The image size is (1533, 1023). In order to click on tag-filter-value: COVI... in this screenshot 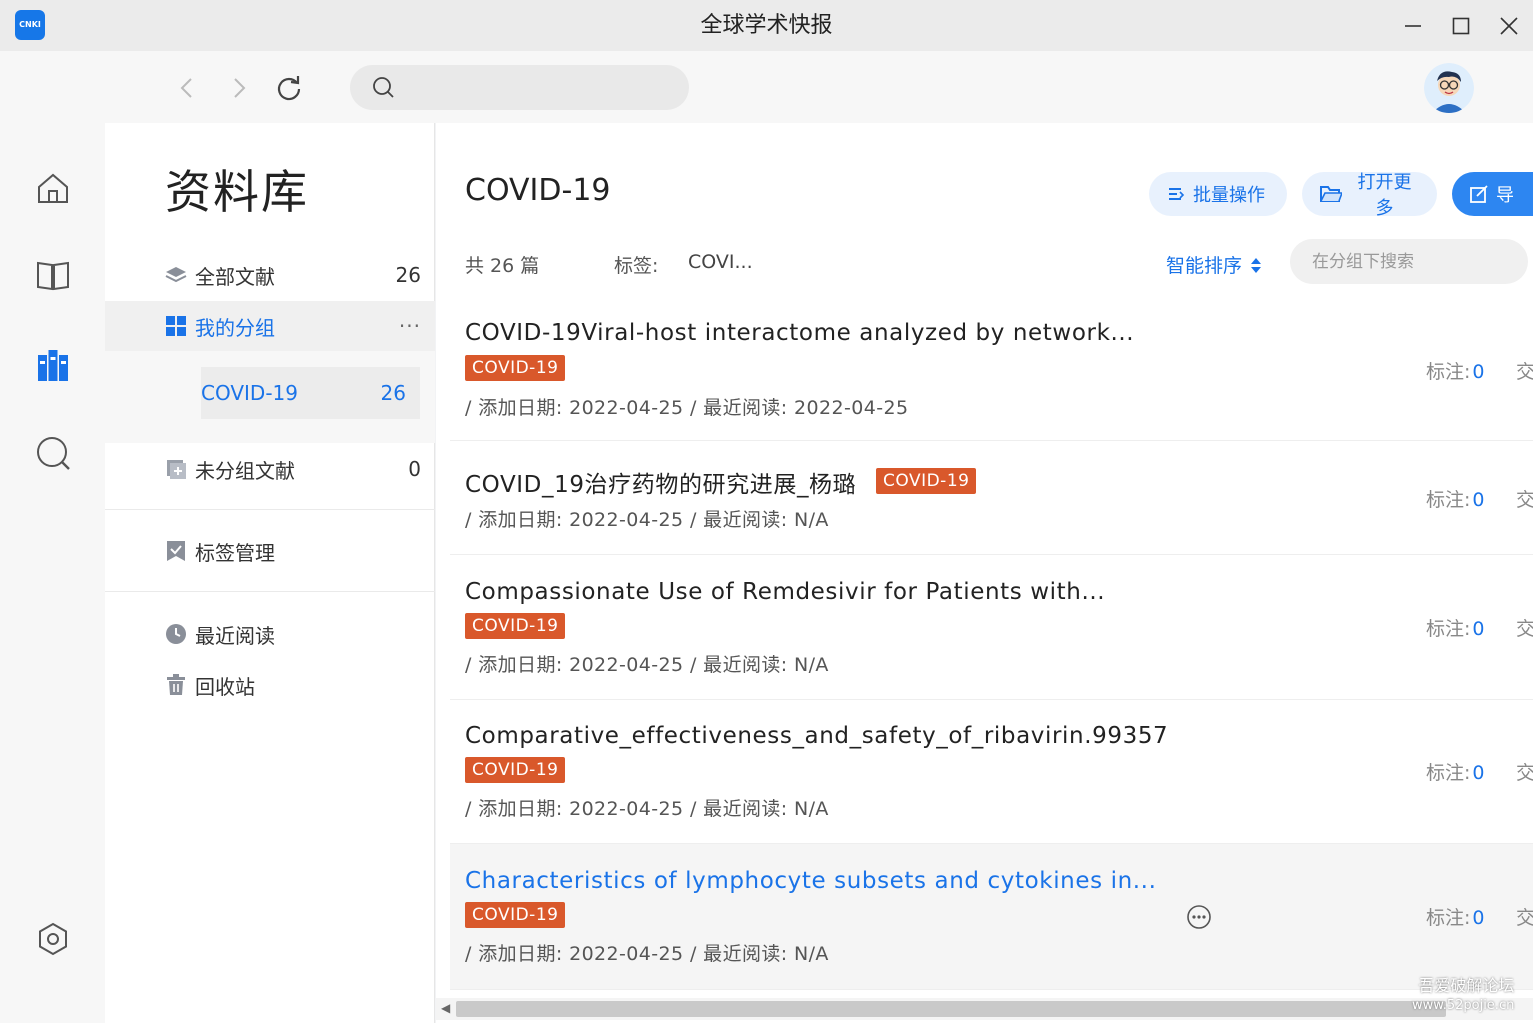, I will do `click(720, 262)`.